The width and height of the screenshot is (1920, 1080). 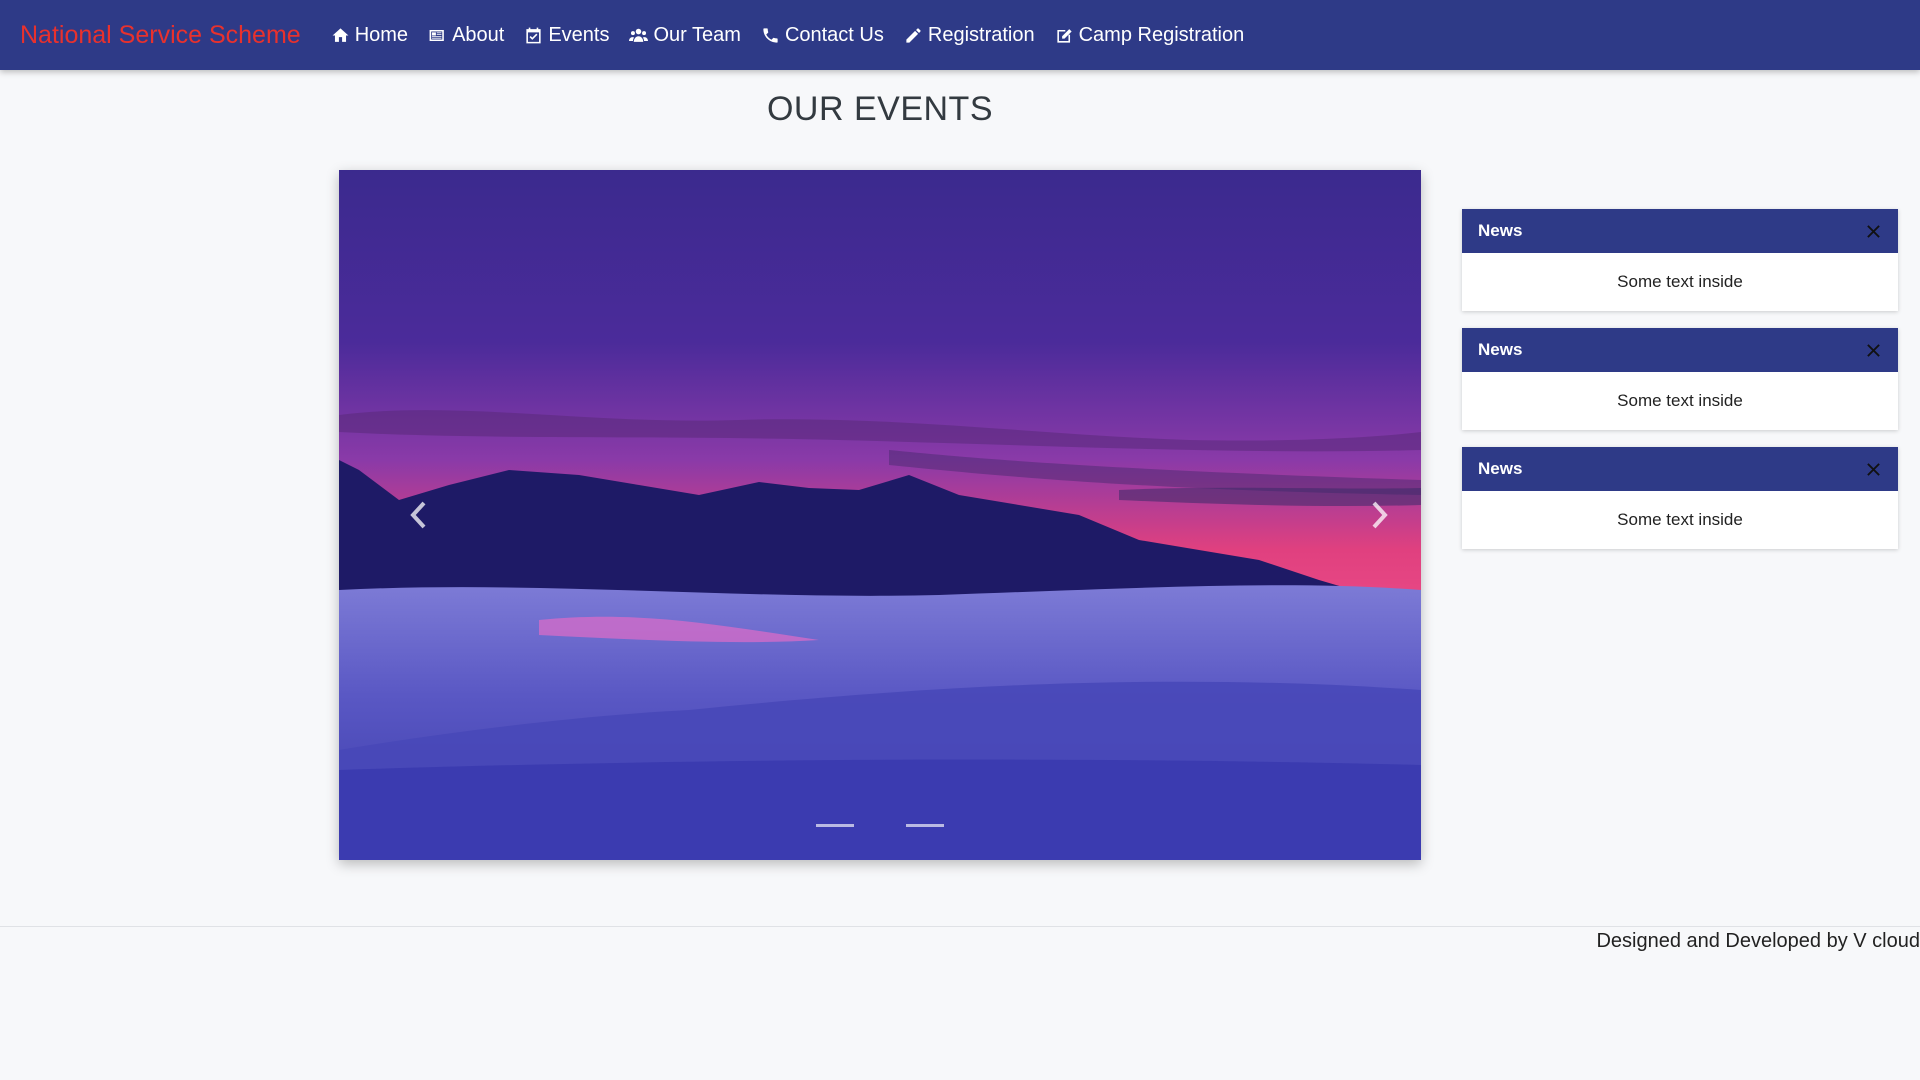 I want to click on nav-item-camp-registration: Camp Registration, so click(x=1150, y=35).